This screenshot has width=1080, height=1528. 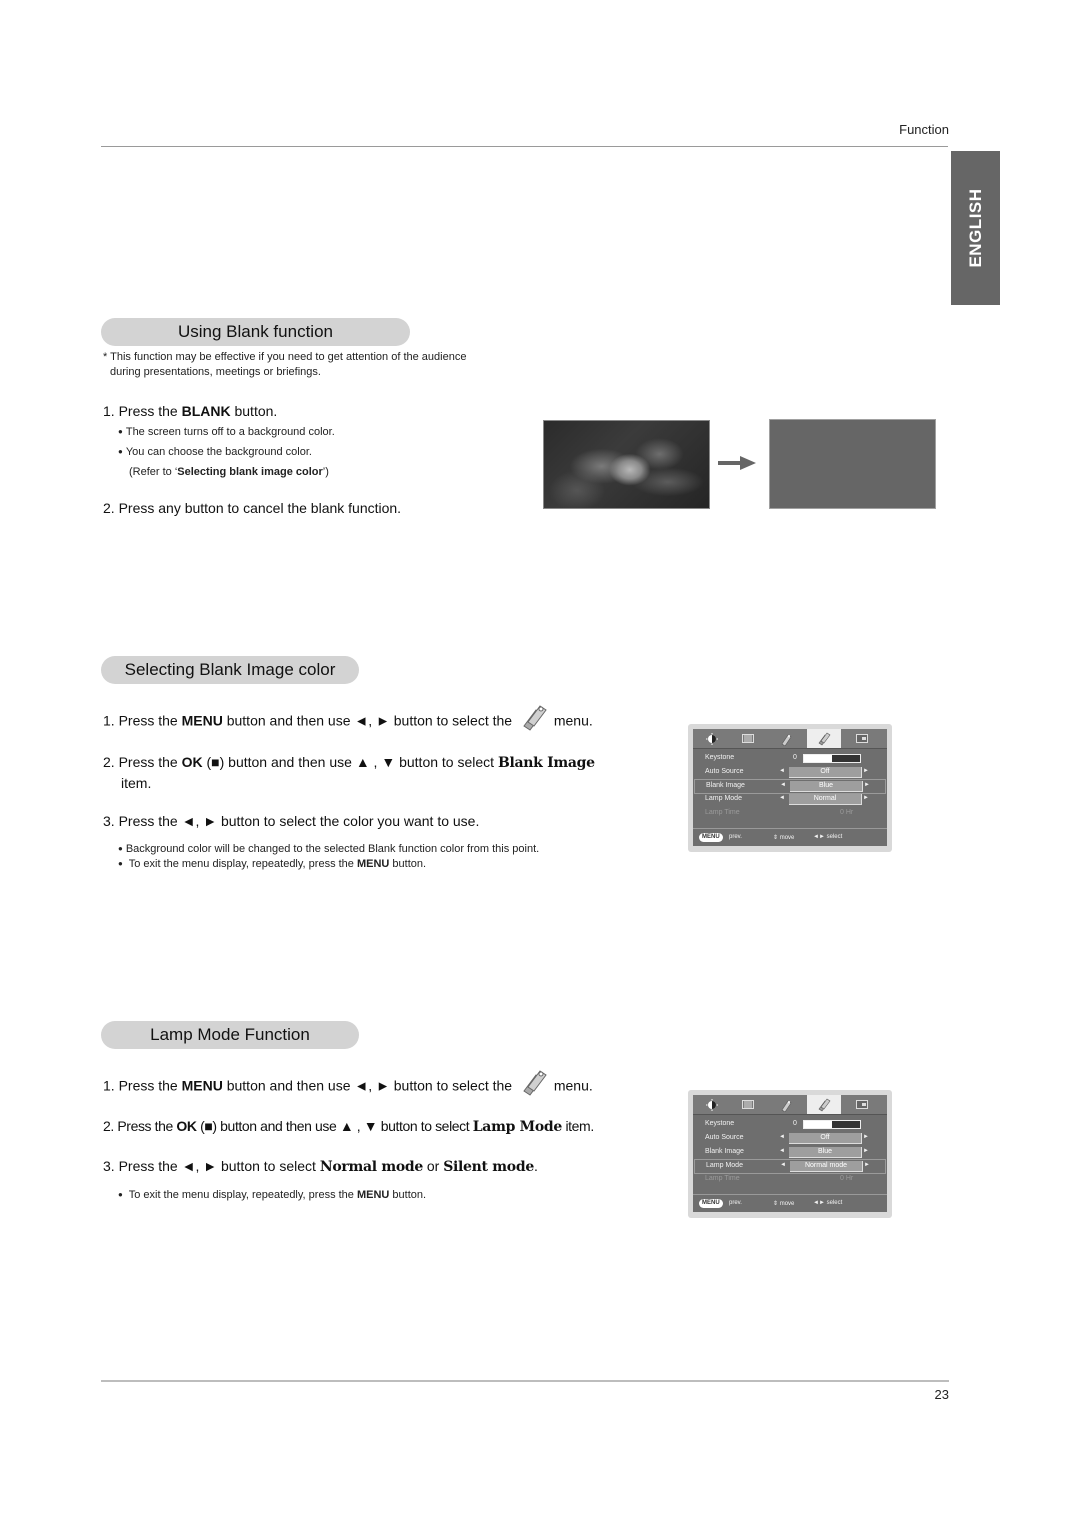 What do you see at coordinates (206, 411) in the screenshot?
I see `blank-key-label: BLANK` at bounding box center [206, 411].